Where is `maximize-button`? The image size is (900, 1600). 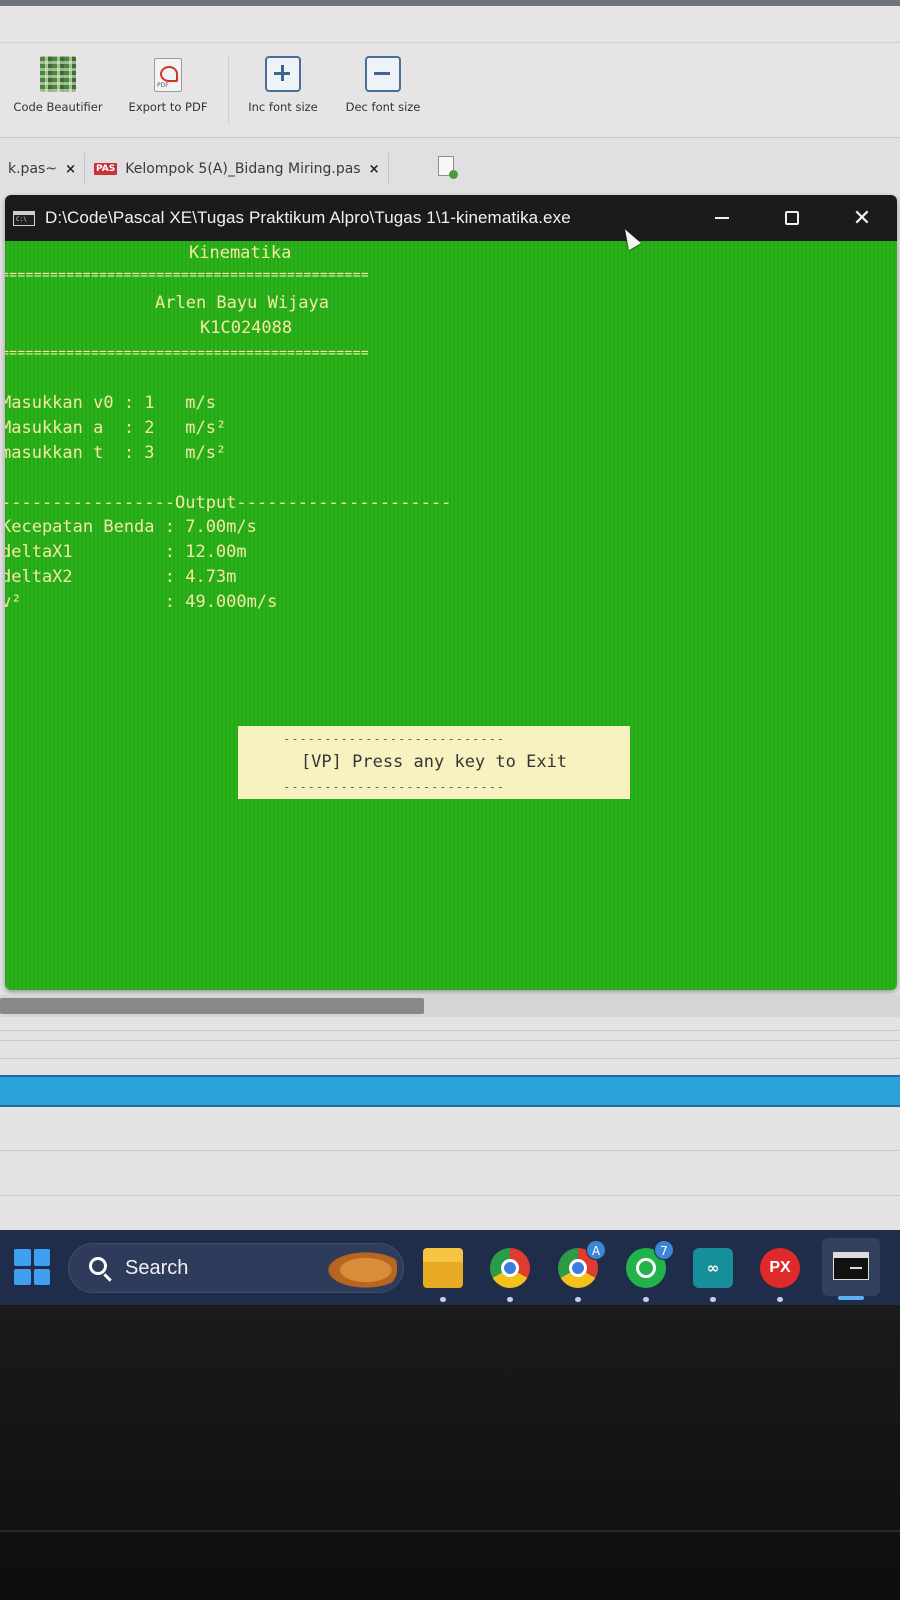 maximize-button is located at coordinates (792, 218).